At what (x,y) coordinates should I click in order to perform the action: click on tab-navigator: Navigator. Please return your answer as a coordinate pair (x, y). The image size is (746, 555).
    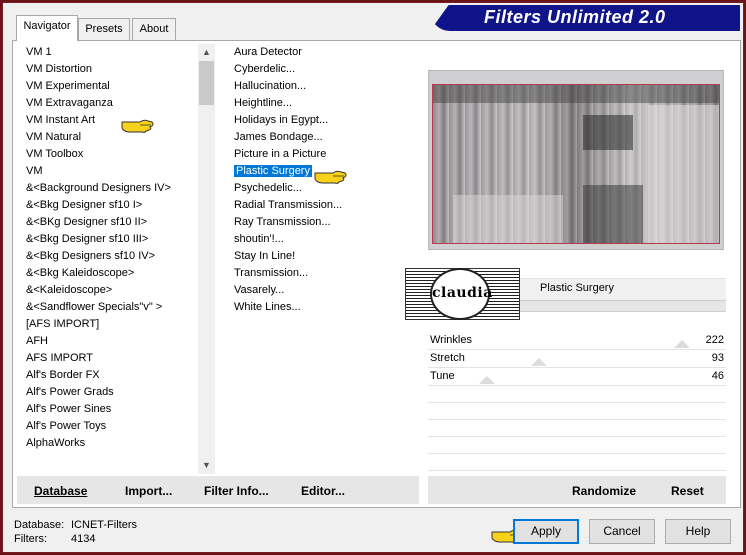
    Looking at the image, I should click on (47, 28).